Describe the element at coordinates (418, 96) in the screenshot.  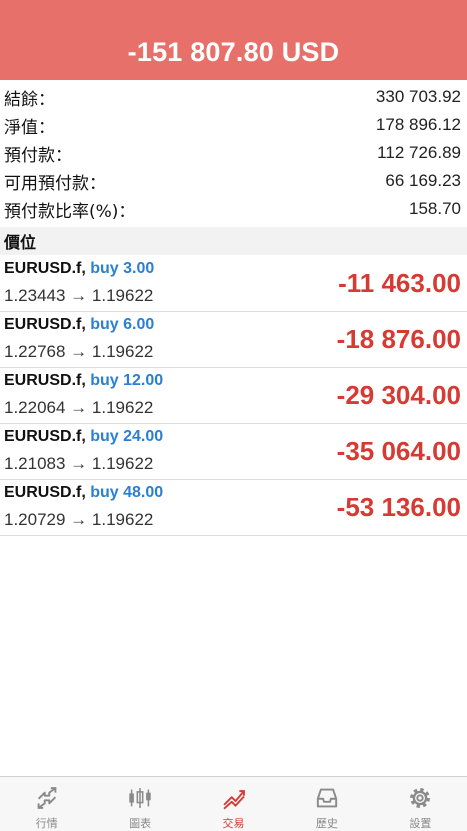
I see `summary-value: 330 703.92` at that location.